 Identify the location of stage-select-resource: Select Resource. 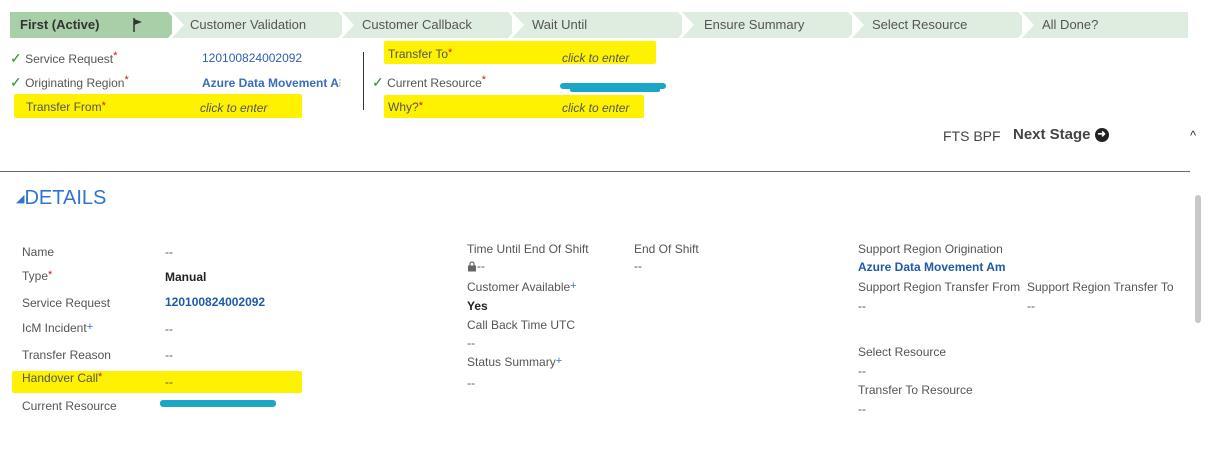
(935, 25).